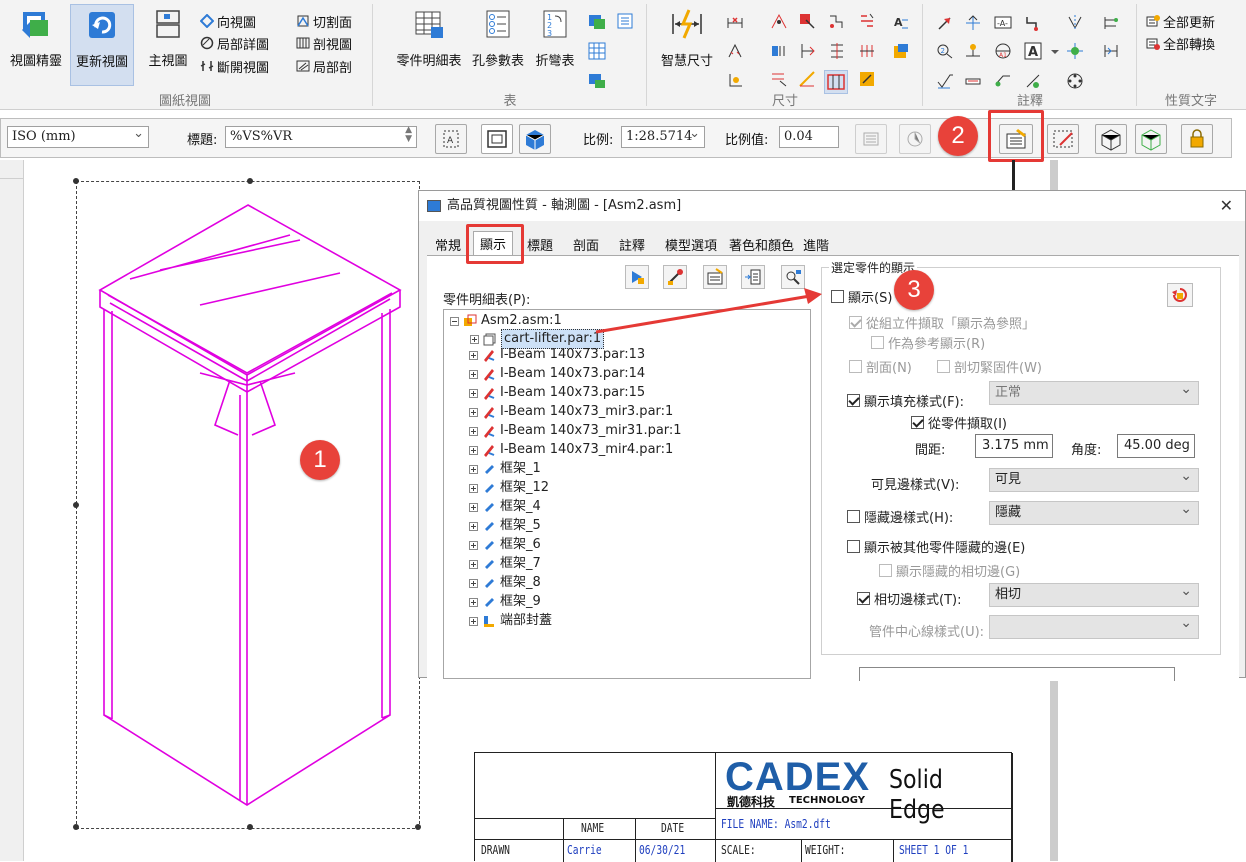 The height and width of the screenshot is (862, 1246). What do you see at coordinates (1156, 446) in the screenshot?
I see `angle-input: 45.00 deg` at bounding box center [1156, 446].